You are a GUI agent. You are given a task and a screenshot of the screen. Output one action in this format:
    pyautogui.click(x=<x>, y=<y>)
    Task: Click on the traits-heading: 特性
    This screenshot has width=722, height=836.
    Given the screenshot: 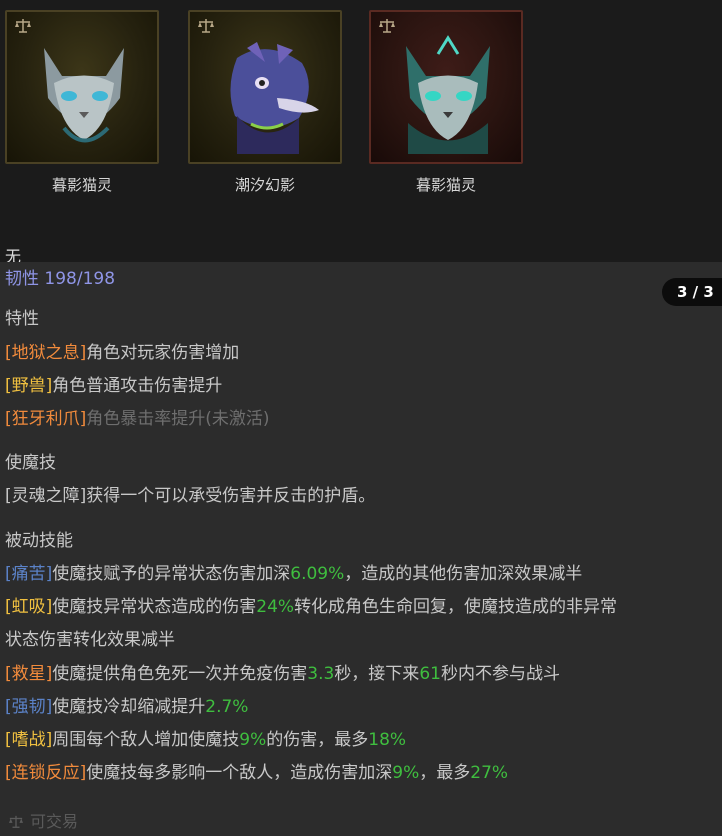 What is the action you would take?
    pyautogui.click(x=22, y=319)
    